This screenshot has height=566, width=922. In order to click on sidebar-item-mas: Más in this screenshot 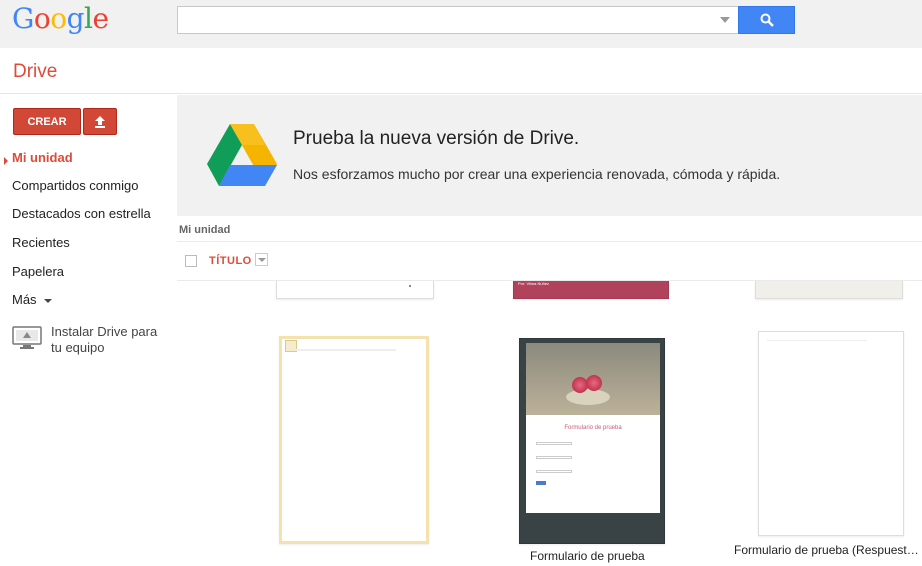, I will do `click(32, 299)`.